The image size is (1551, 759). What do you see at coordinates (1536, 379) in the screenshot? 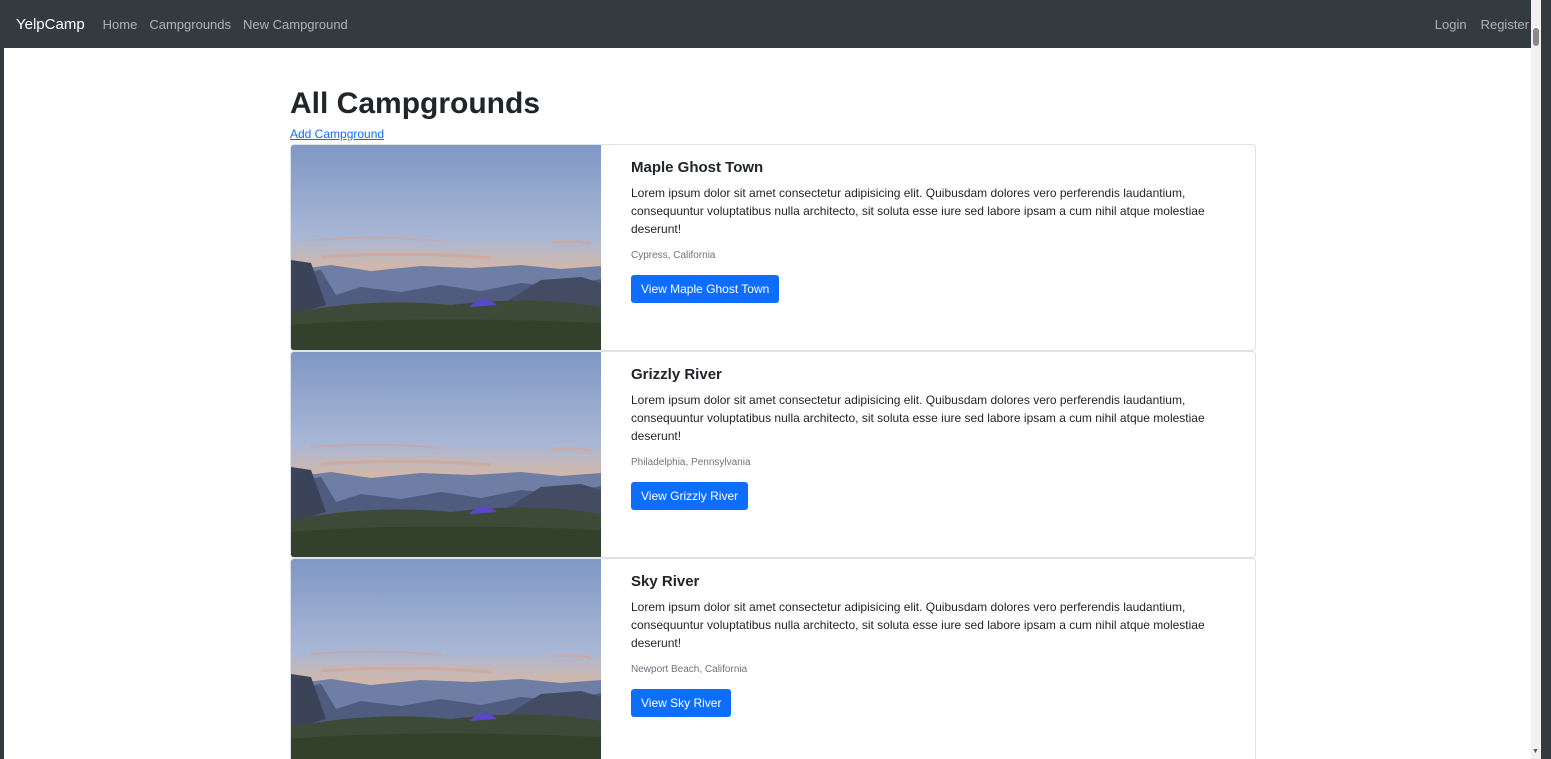
I see `vertical-scrollbar: ▼` at bounding box center [1536, 379].